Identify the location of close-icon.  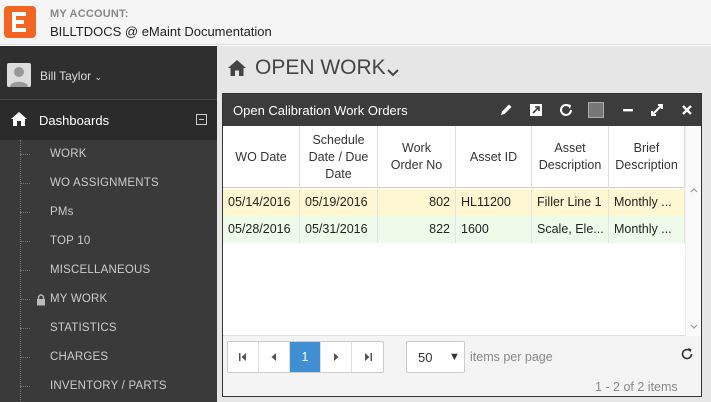
(687, 110).